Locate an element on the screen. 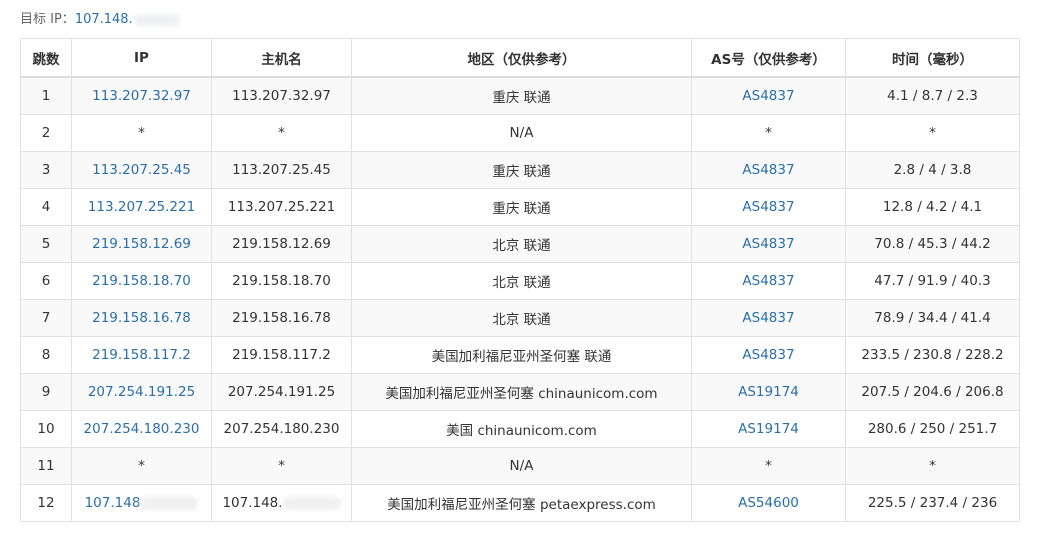 This screenshot has width=1047, height=541. cell-time-text: 207.5 / 204.6 / 206.8 is located at coordinates (932, 392).